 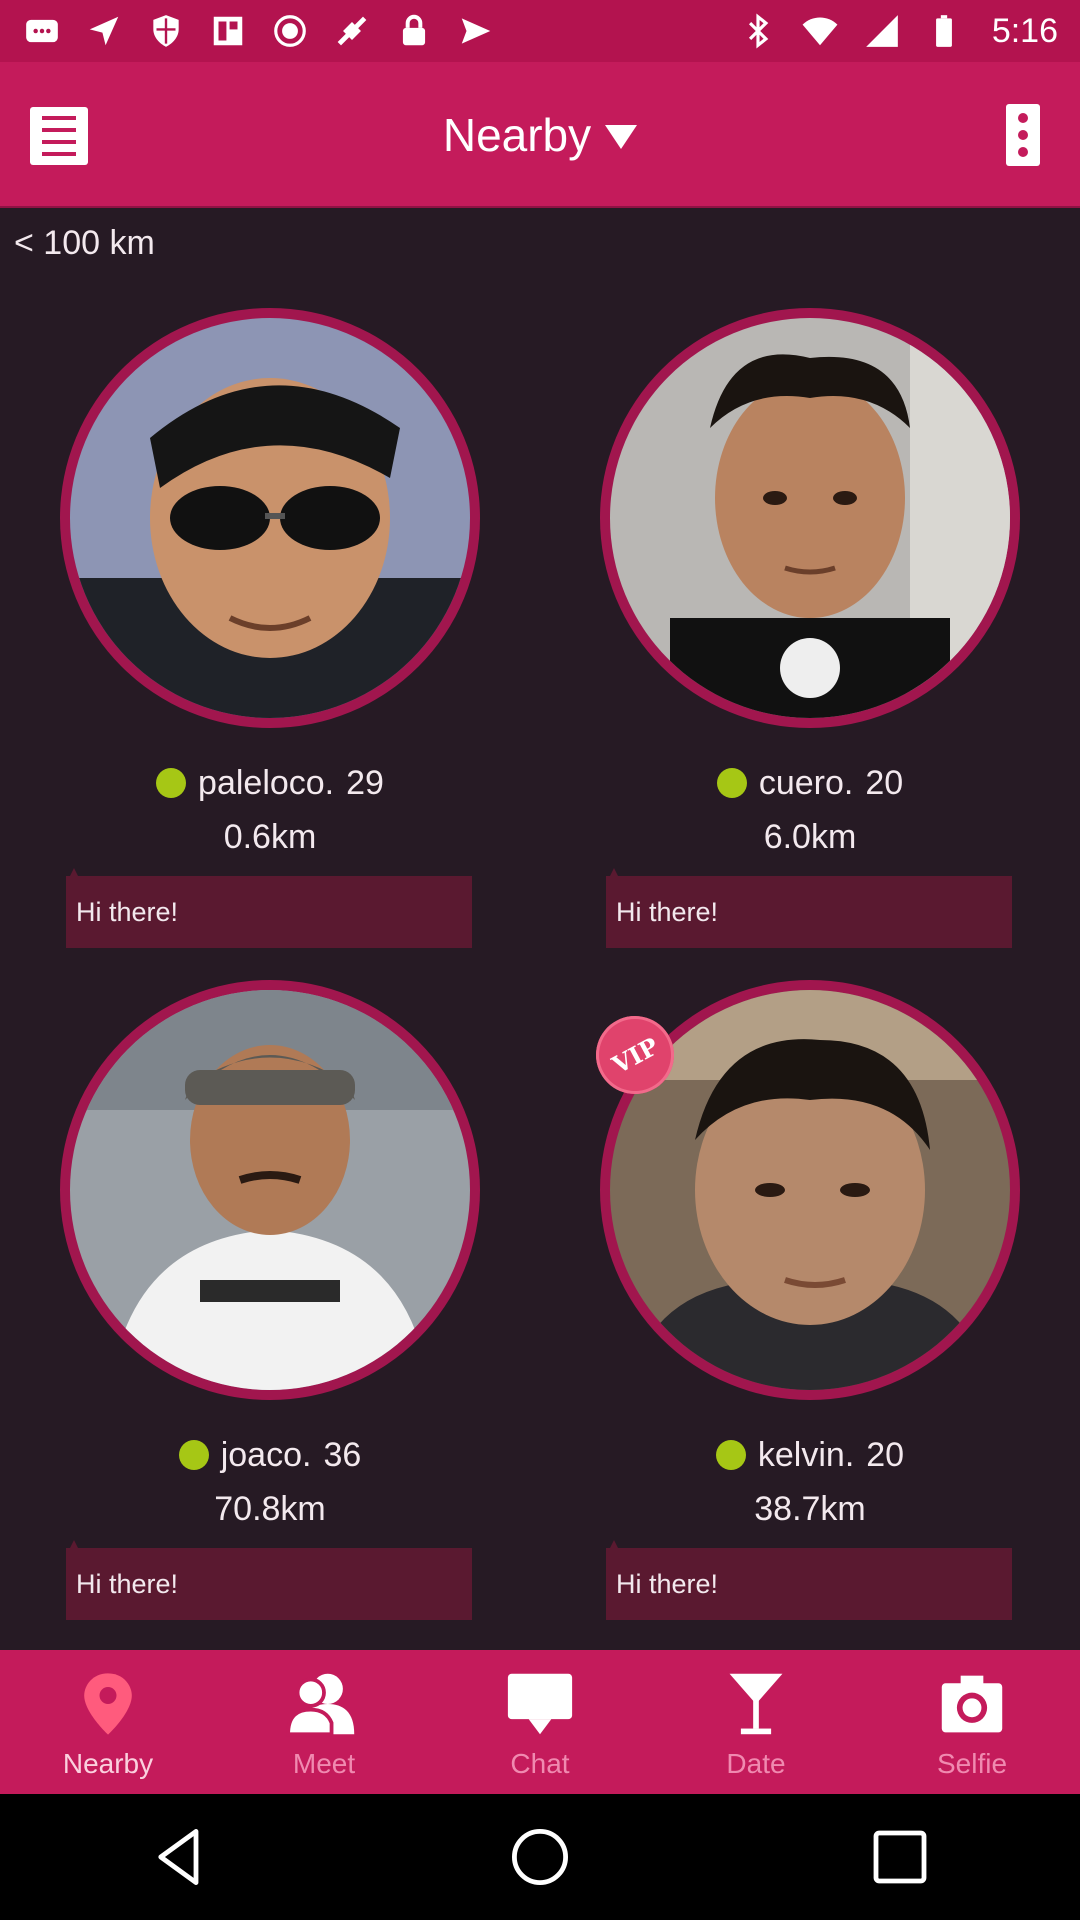 What do you see at coordinates (414, 31) in the screenshot?
I see `lock-icon` at bounding box center [414, 31].